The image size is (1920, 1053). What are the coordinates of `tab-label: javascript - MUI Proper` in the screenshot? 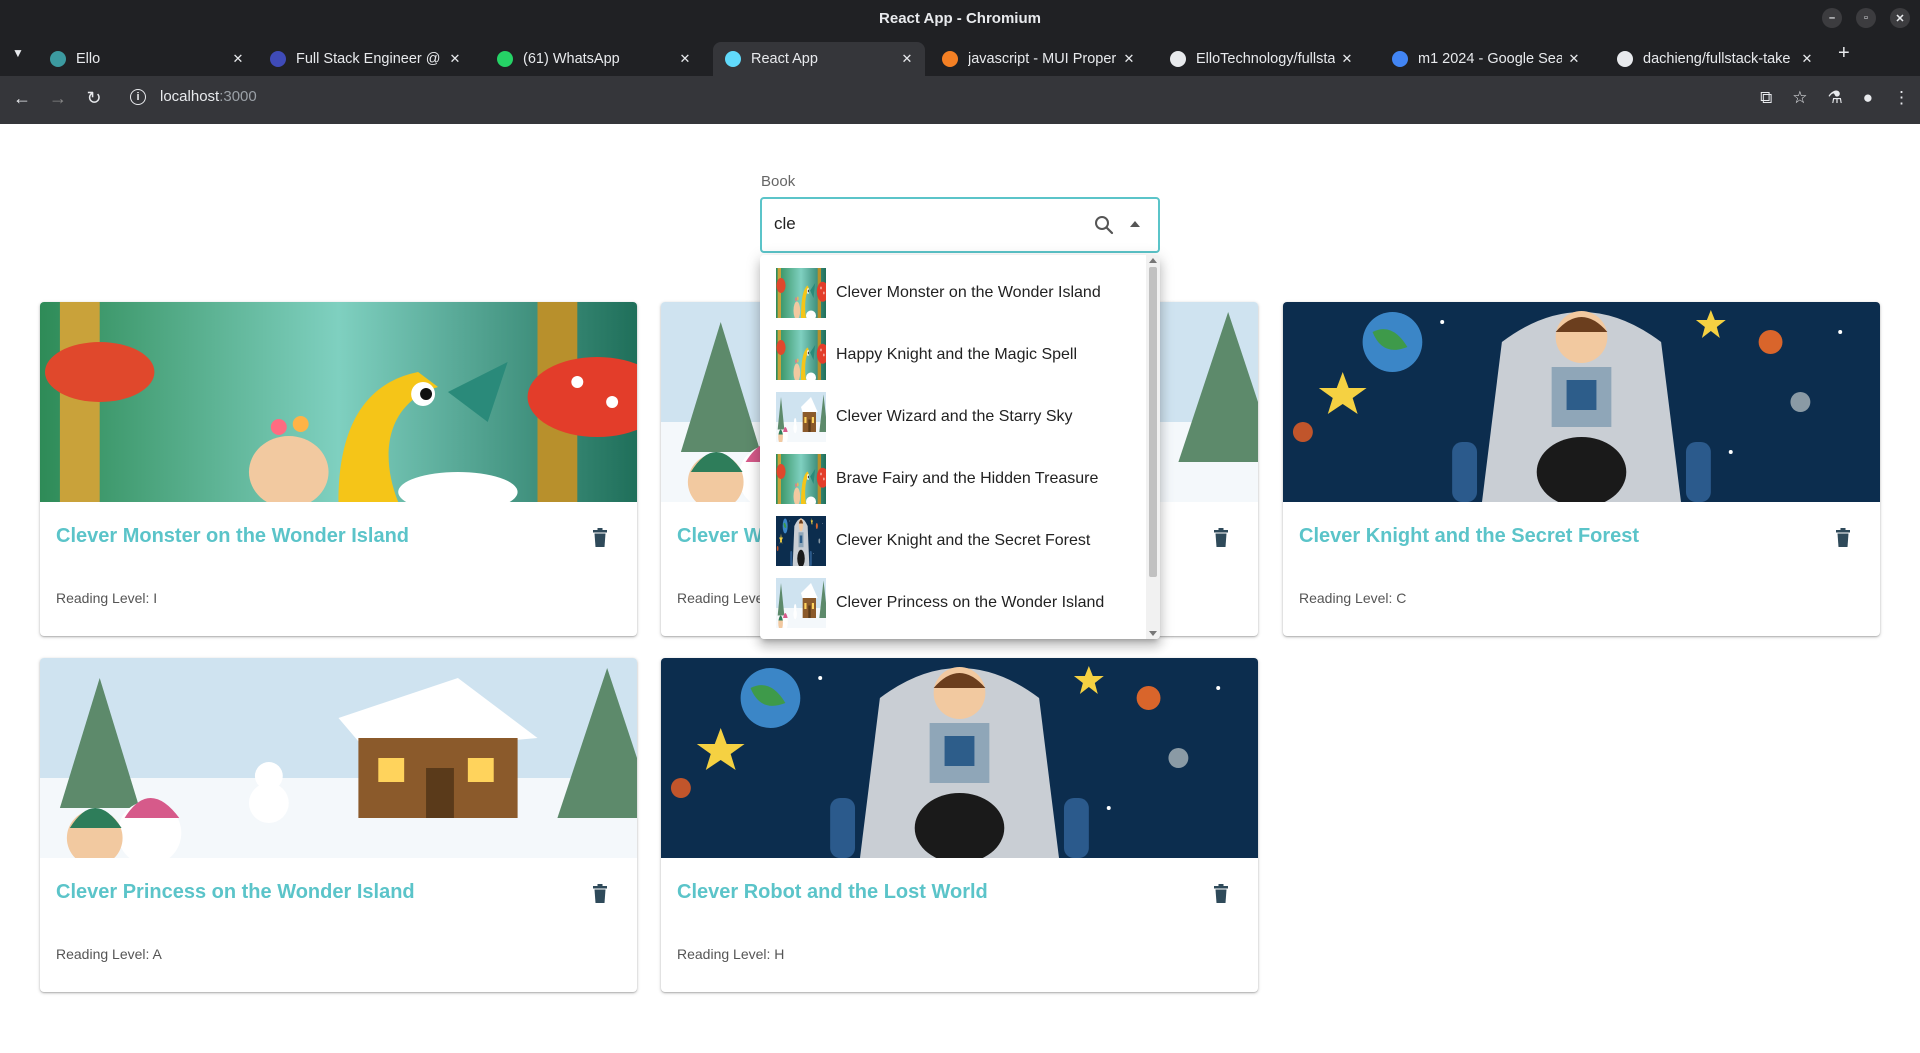 It's located at (1042, 59).